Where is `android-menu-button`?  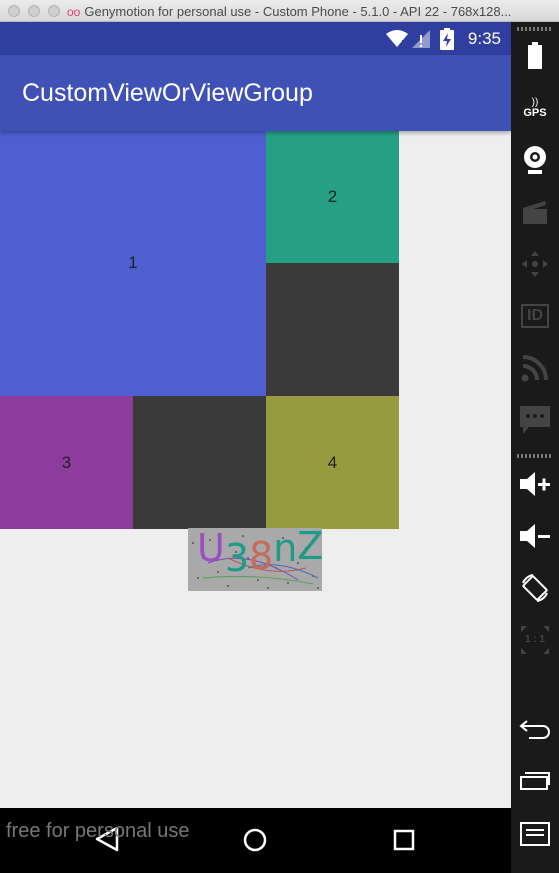
android-menu-button is located at coordinates (535, 834).